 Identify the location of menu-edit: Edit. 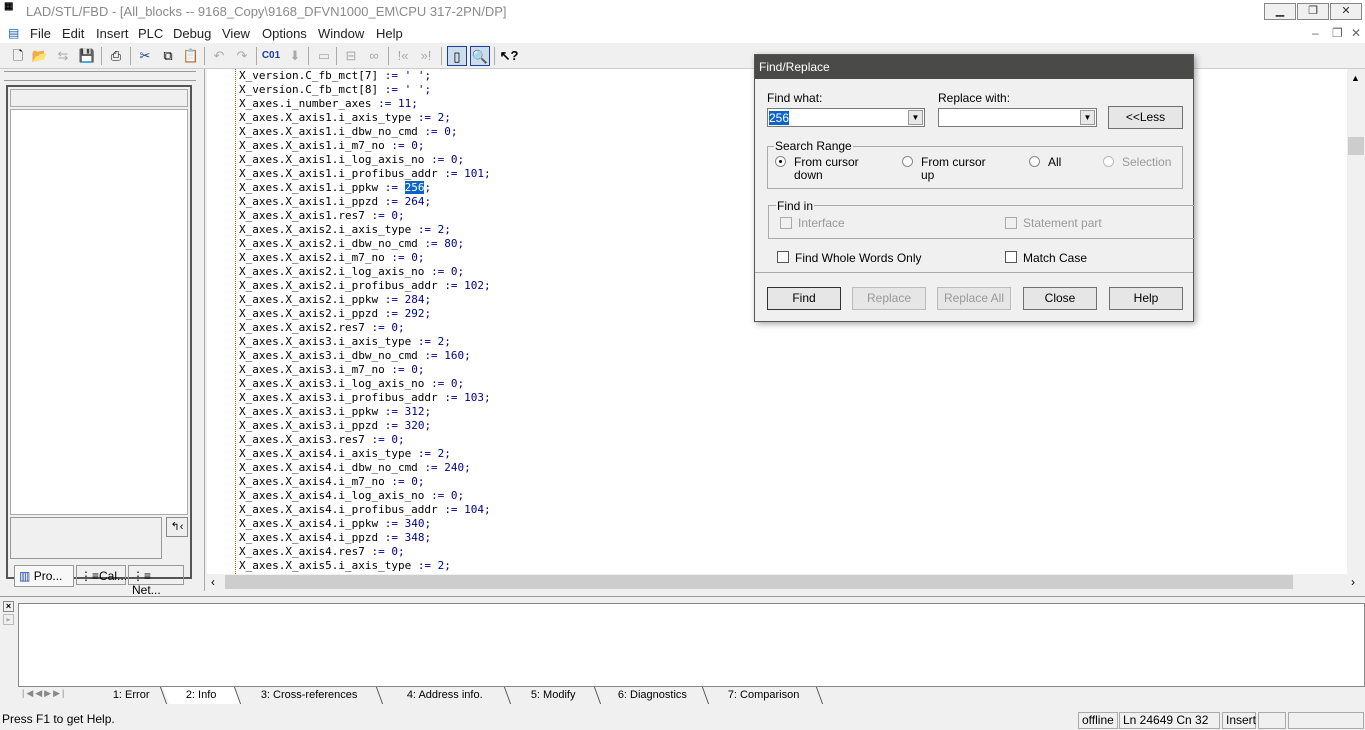
(73, 33).